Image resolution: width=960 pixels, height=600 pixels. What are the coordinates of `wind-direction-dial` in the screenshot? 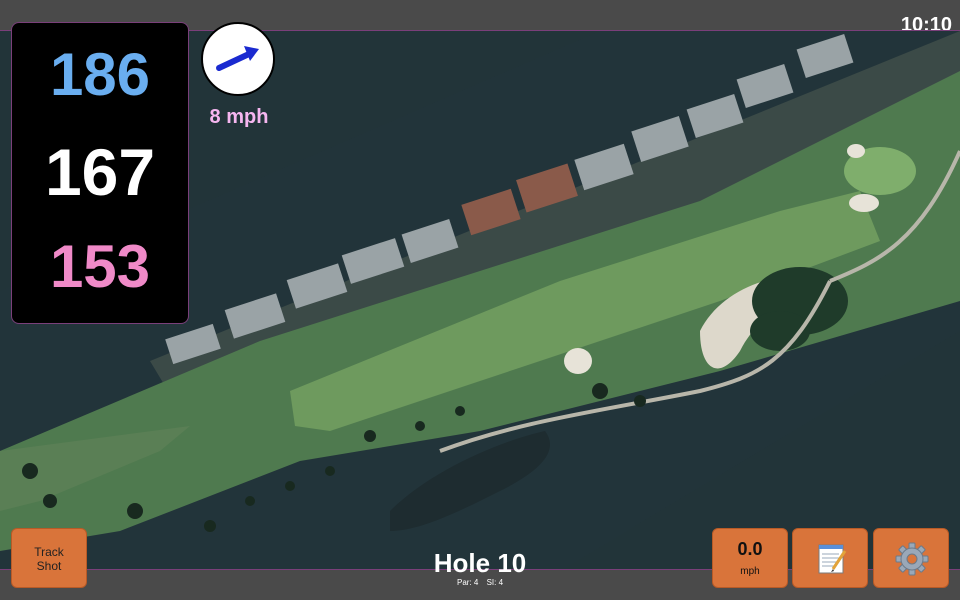 It's located at (238, 59).